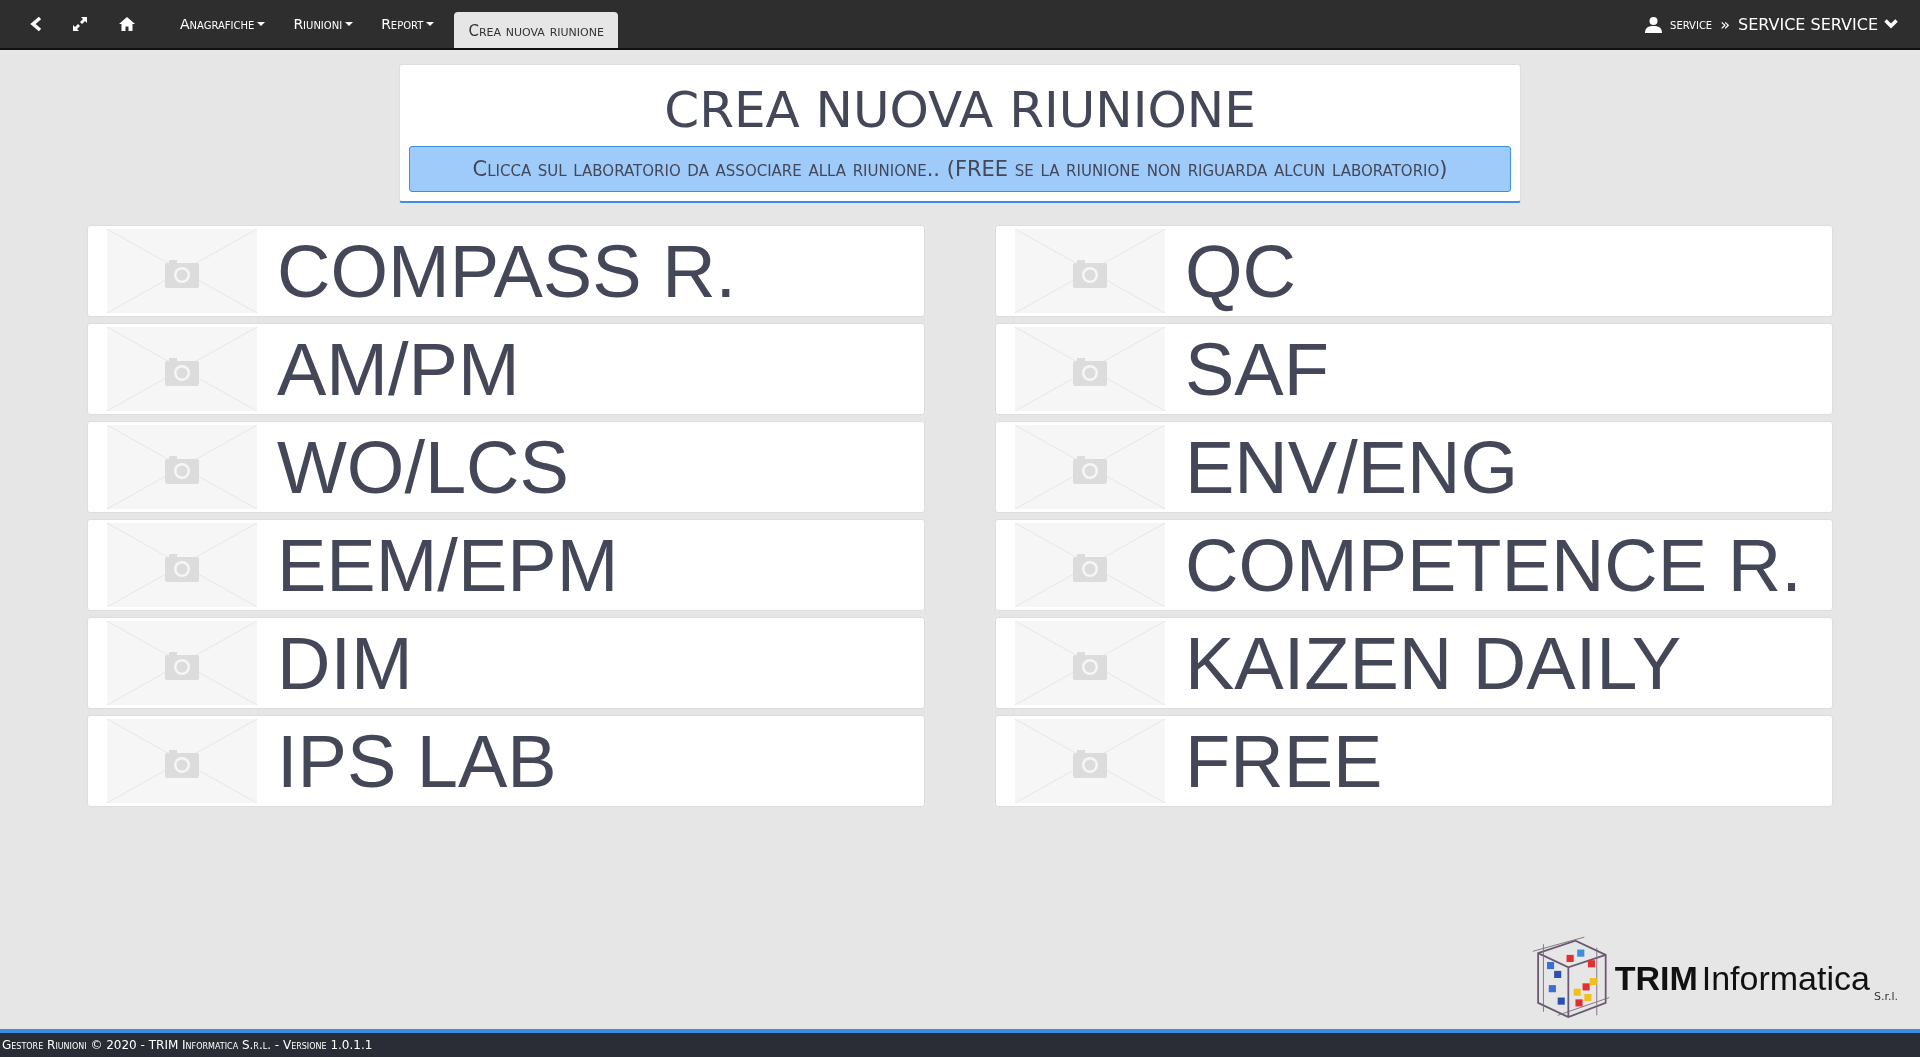  Describe the element at coordinates (536, 30) in the screenshot. I see `nav-tab: Crea nuova riunione` at that location.